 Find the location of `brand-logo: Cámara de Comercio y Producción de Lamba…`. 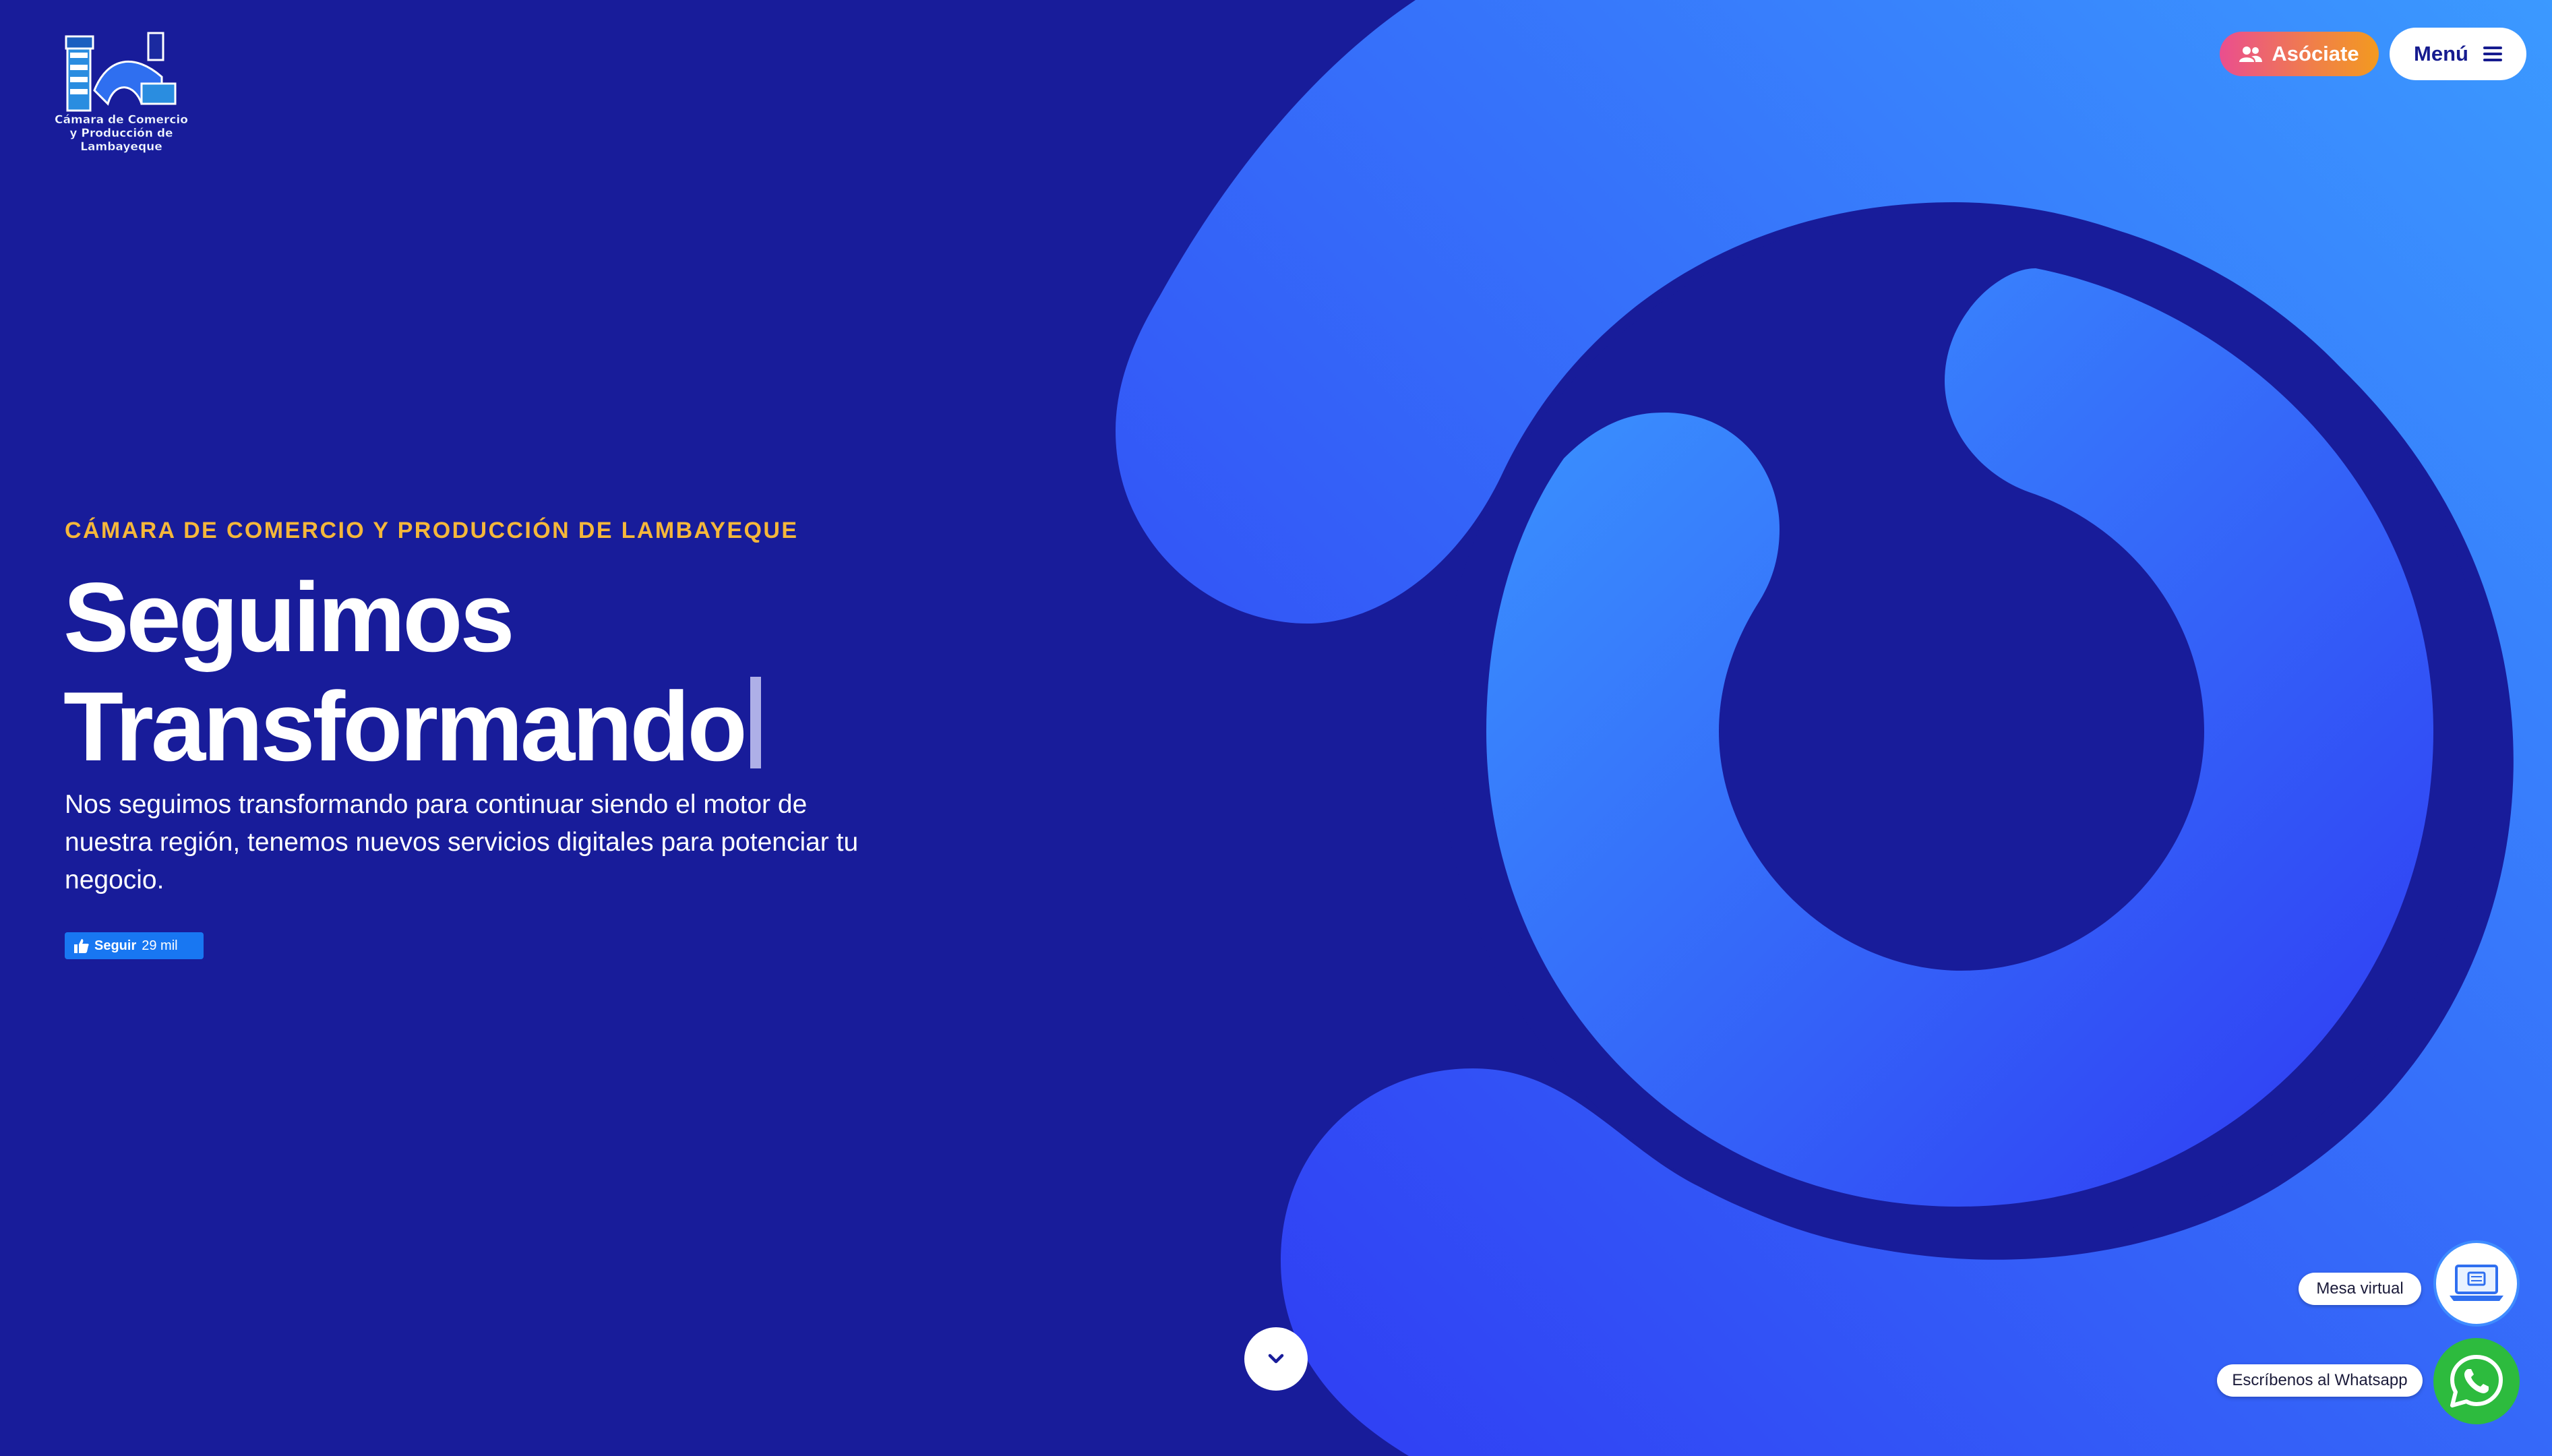

brand-logo: Cámara de Comercio y Producción de Lamba… is located at coordinates (122, 92).